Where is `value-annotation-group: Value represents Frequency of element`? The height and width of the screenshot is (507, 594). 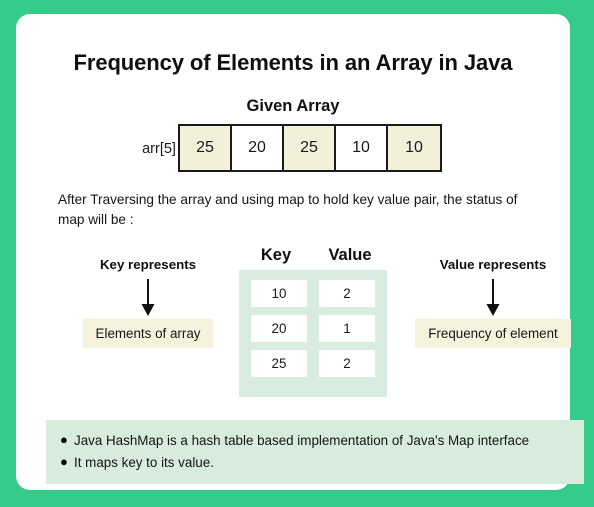
value-annotation-group: Value represents Frequency of element is located at coordinates (493, 302).